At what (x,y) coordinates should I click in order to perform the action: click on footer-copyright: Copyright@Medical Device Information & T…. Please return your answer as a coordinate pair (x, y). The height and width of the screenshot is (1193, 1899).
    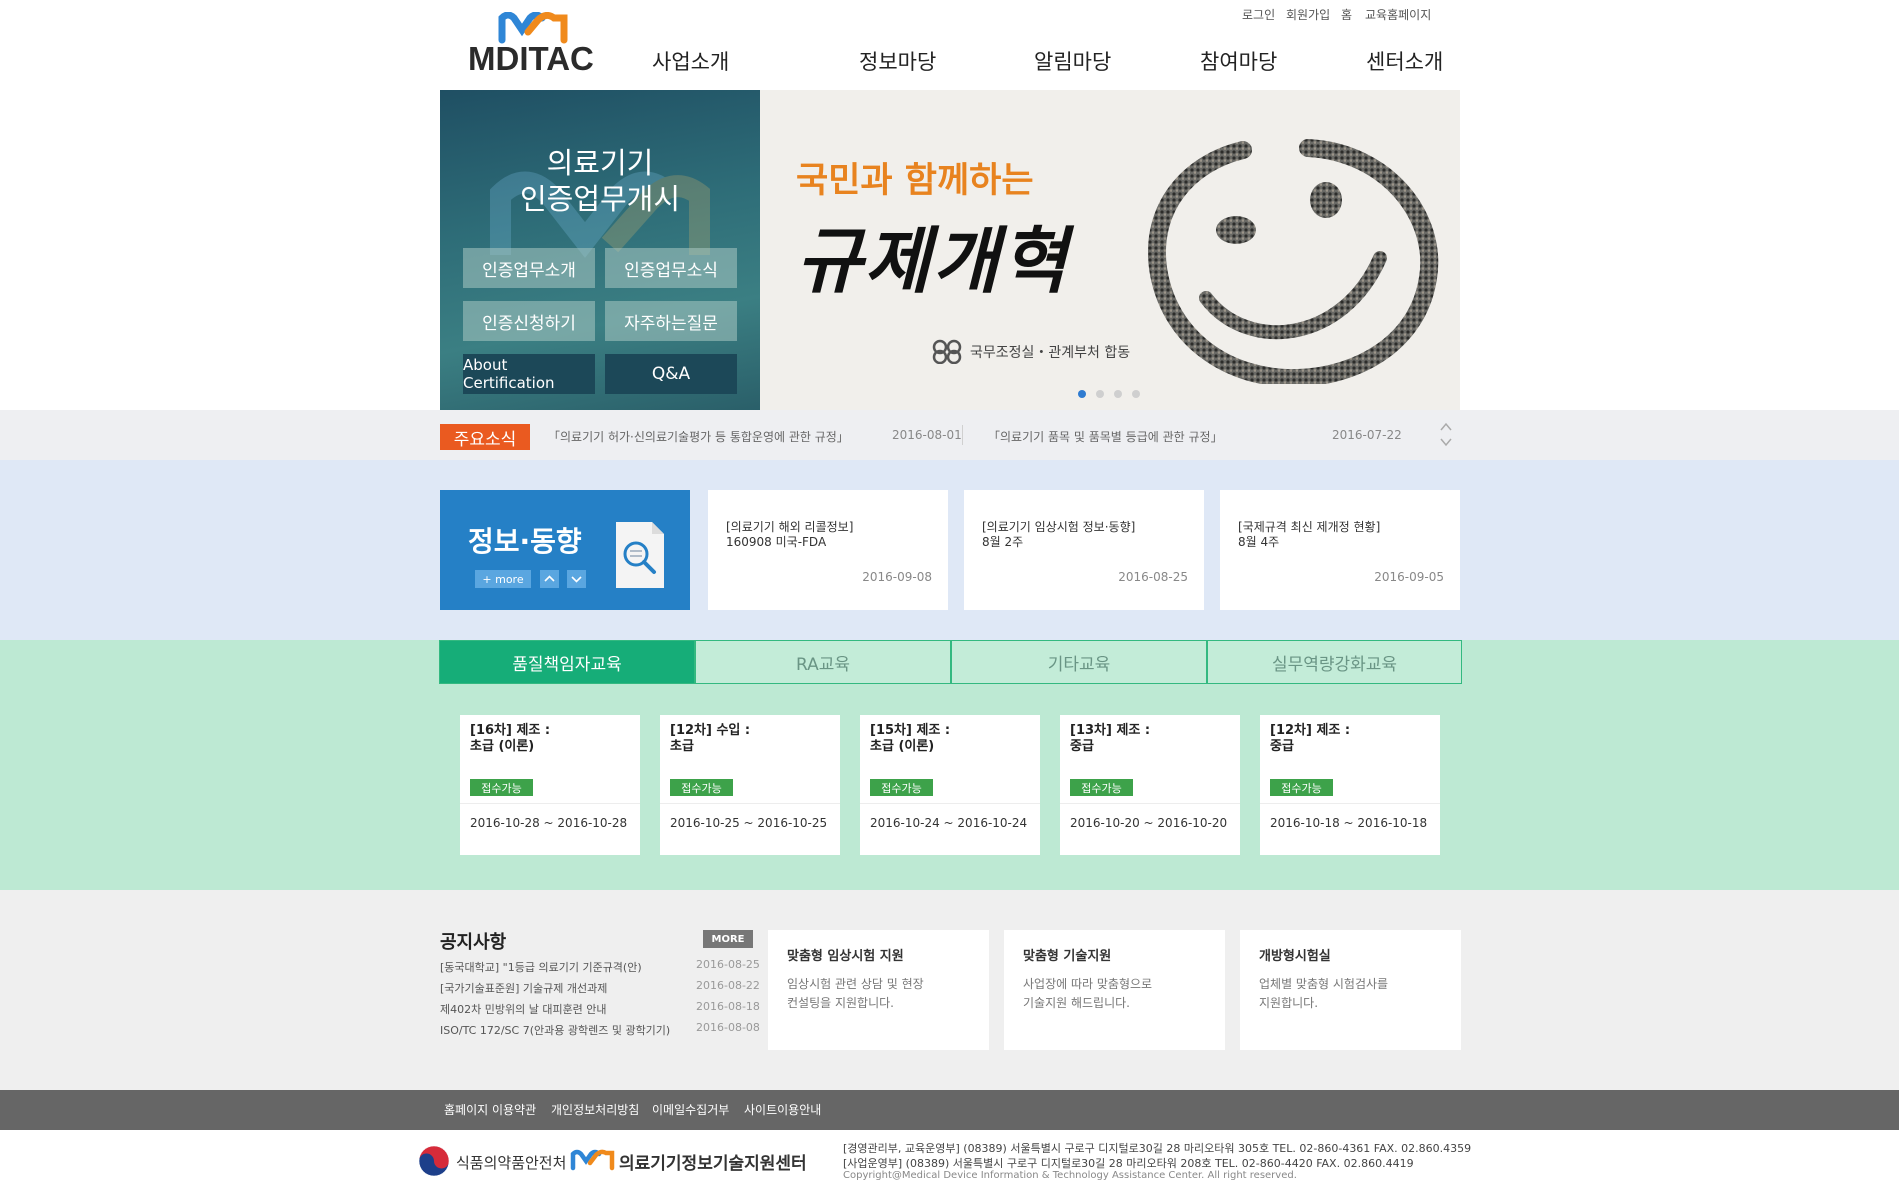
    Looking at the image, I should click on (1070, 1175).